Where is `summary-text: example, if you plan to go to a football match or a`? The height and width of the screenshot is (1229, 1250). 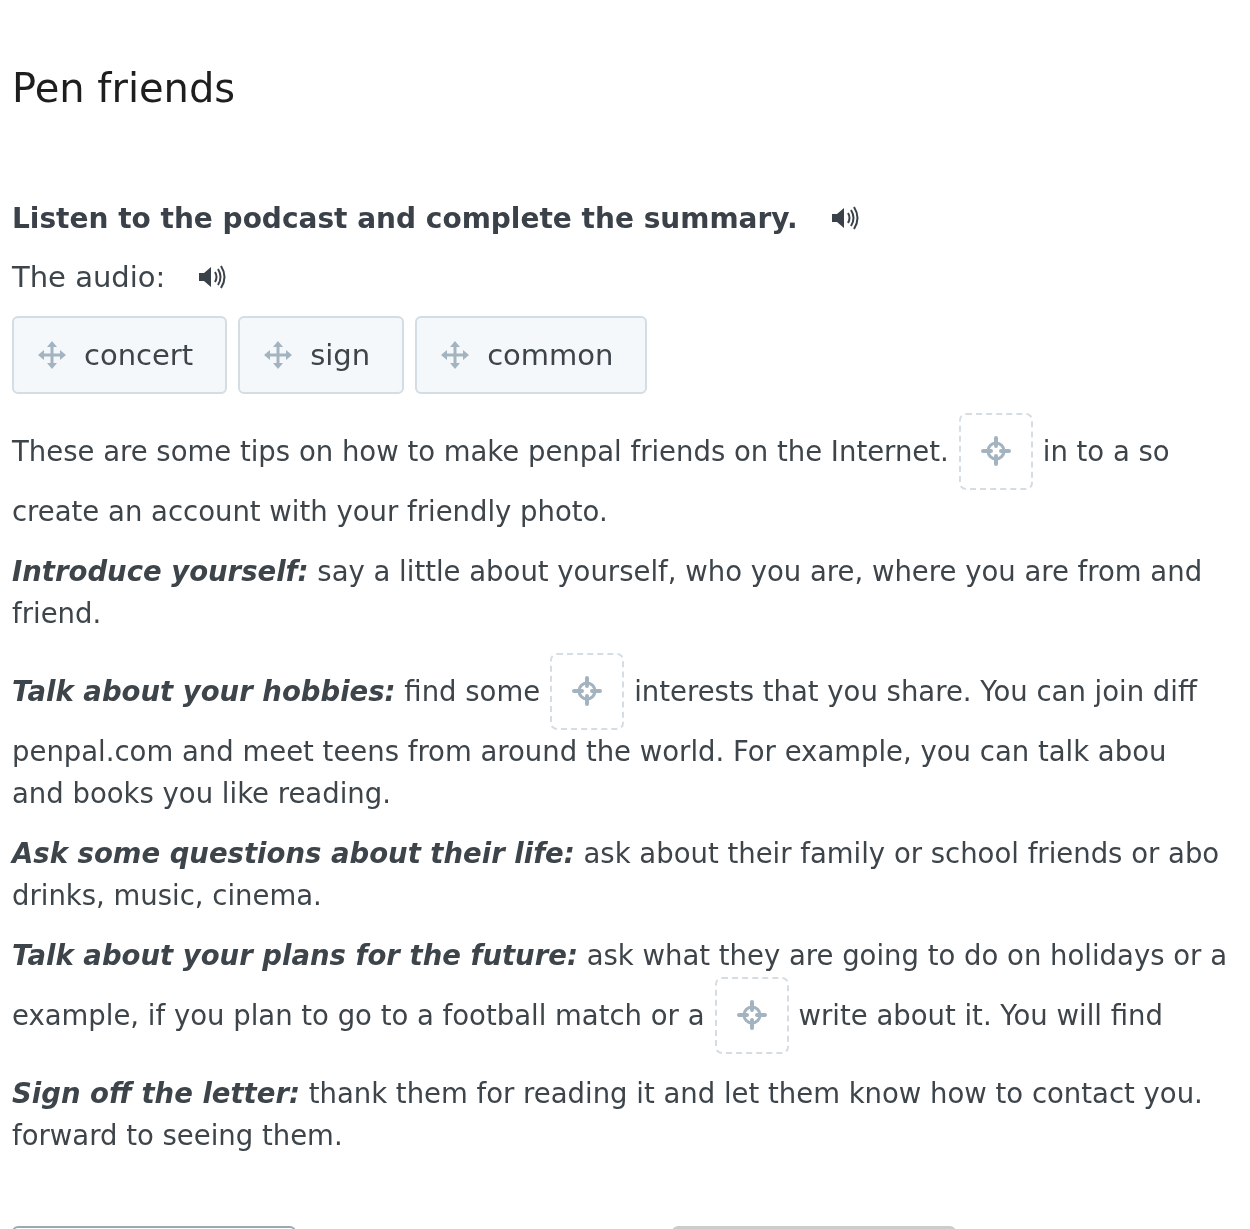 summary-text: example, if you plan to go to a football match or a is located at coordinates (358, 1015).